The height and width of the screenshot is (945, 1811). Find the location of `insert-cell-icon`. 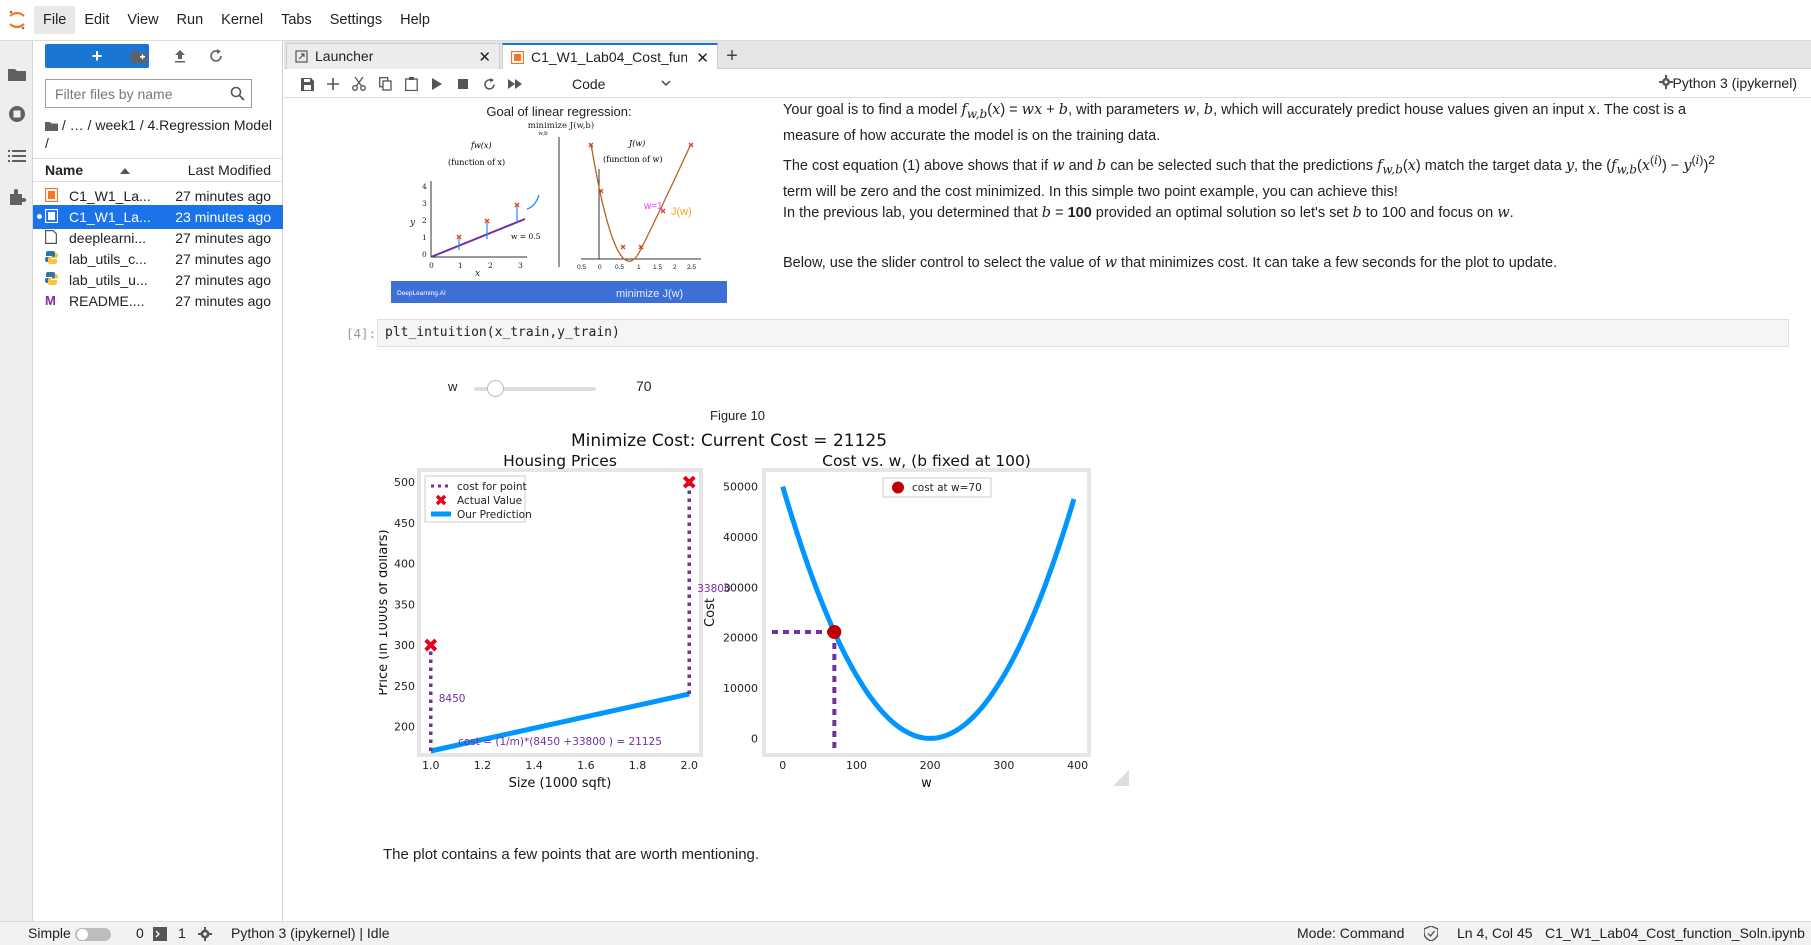

insert-cell-icon is located at coordinates (333, 84).